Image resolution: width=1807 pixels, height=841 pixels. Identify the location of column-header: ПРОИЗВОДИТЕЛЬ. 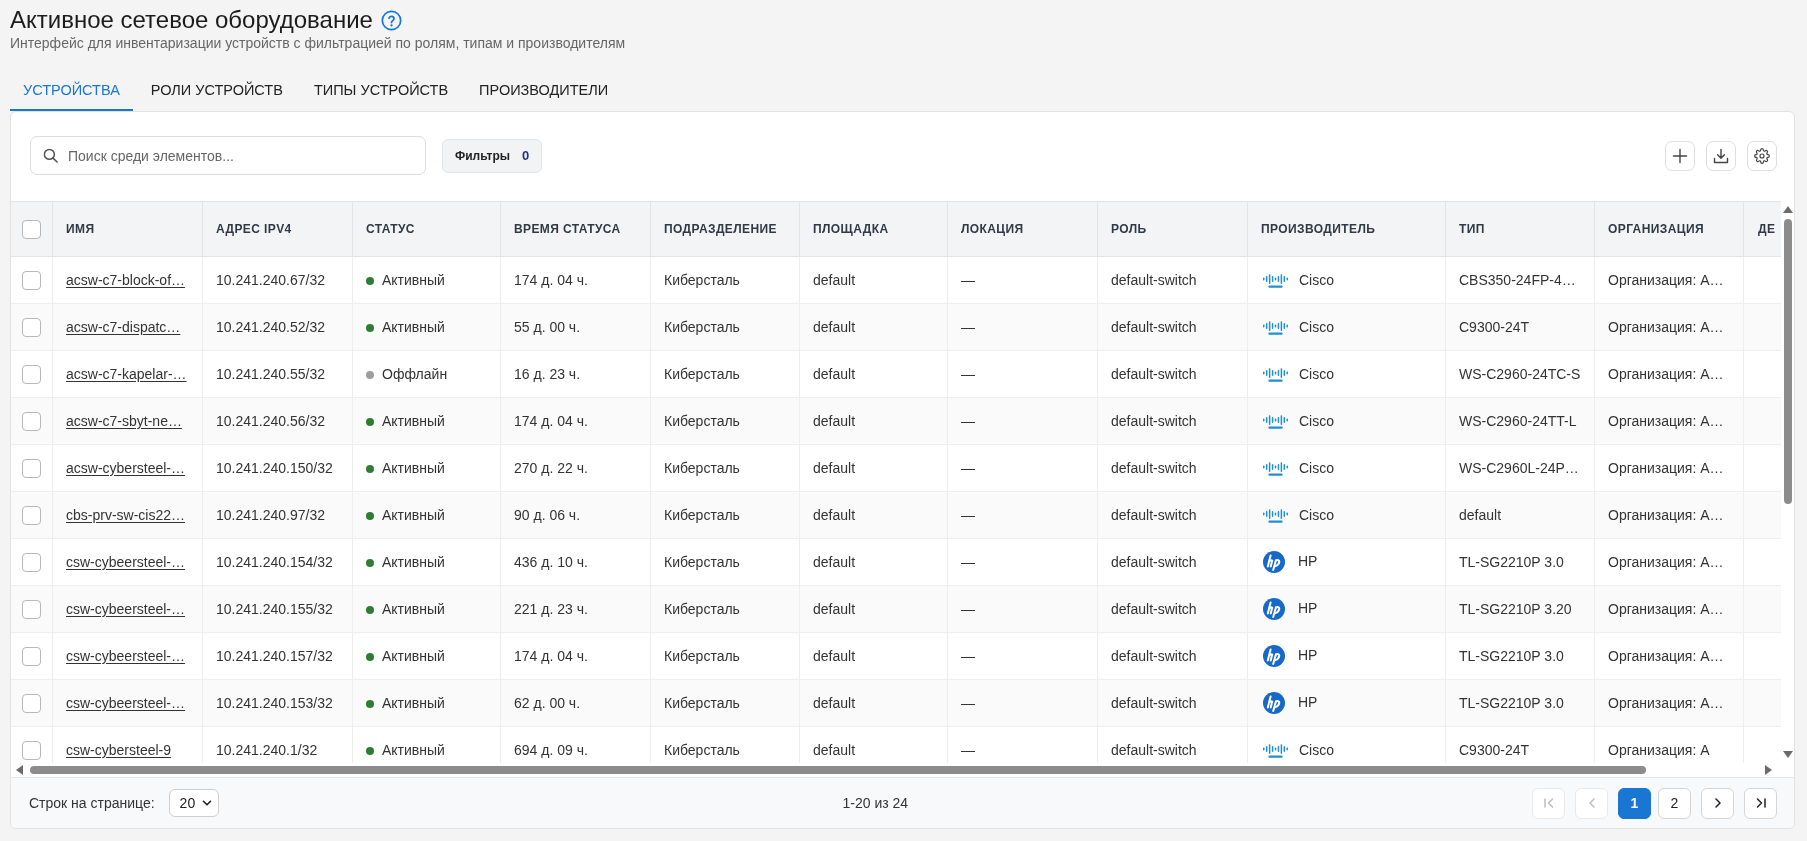
(1347, 229).